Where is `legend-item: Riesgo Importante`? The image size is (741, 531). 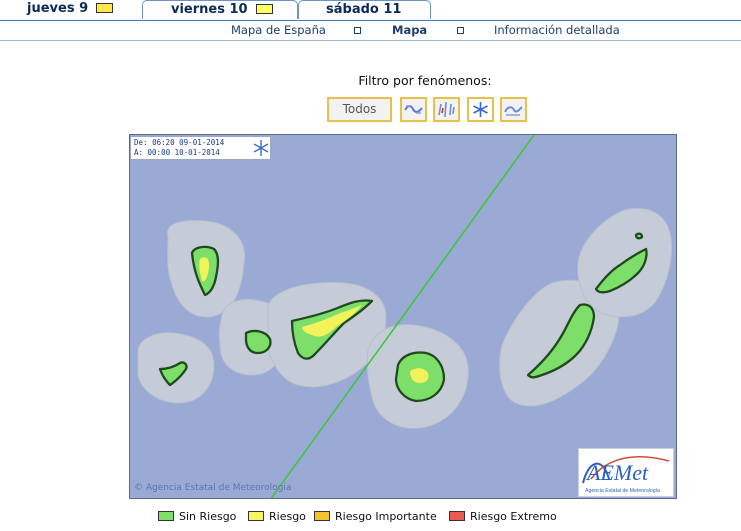
legend-item: Riesgo Importante is located at coordinates (375, 516).